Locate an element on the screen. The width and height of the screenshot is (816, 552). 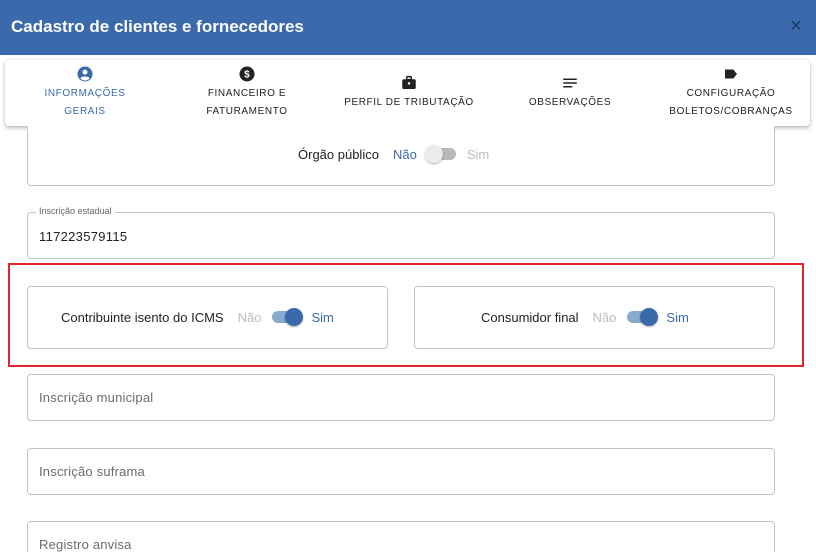
consumidor-final-off-label: Não is located at coordinates (604, 317).